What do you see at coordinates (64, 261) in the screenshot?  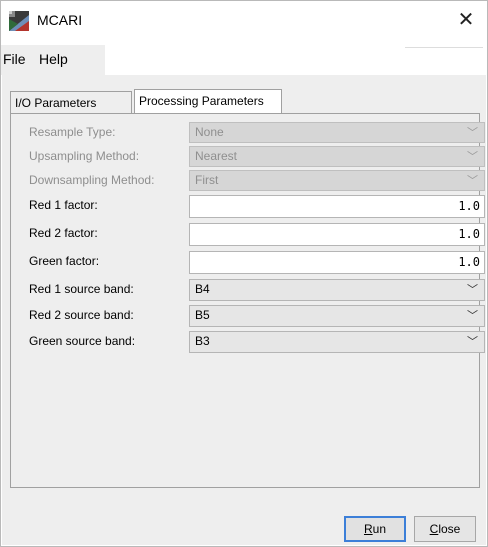 I see `green-factor-label: Green factor:` at bounding box center [64, 261].